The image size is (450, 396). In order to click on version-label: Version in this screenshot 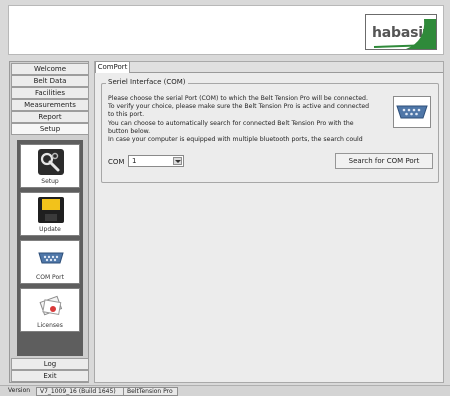, I will do `click(19, 390)`.